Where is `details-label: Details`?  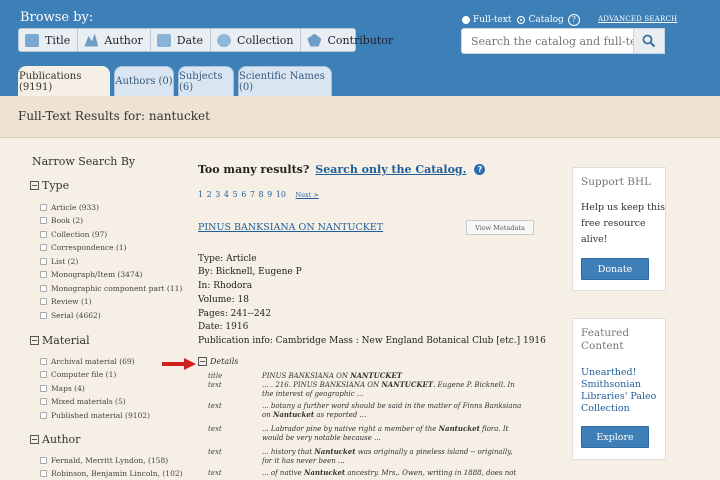
details-label: Details is located at coordinates (224, 361).